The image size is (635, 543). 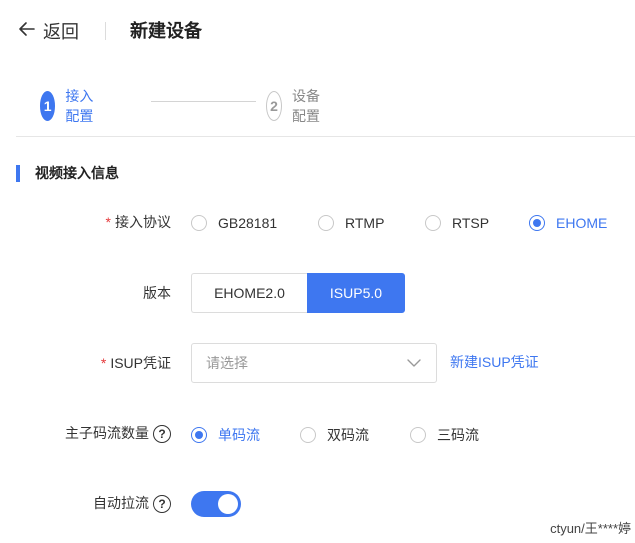 I want to click on isup-credential-label-text: ISUP凭证, so click(x=140, y=363).